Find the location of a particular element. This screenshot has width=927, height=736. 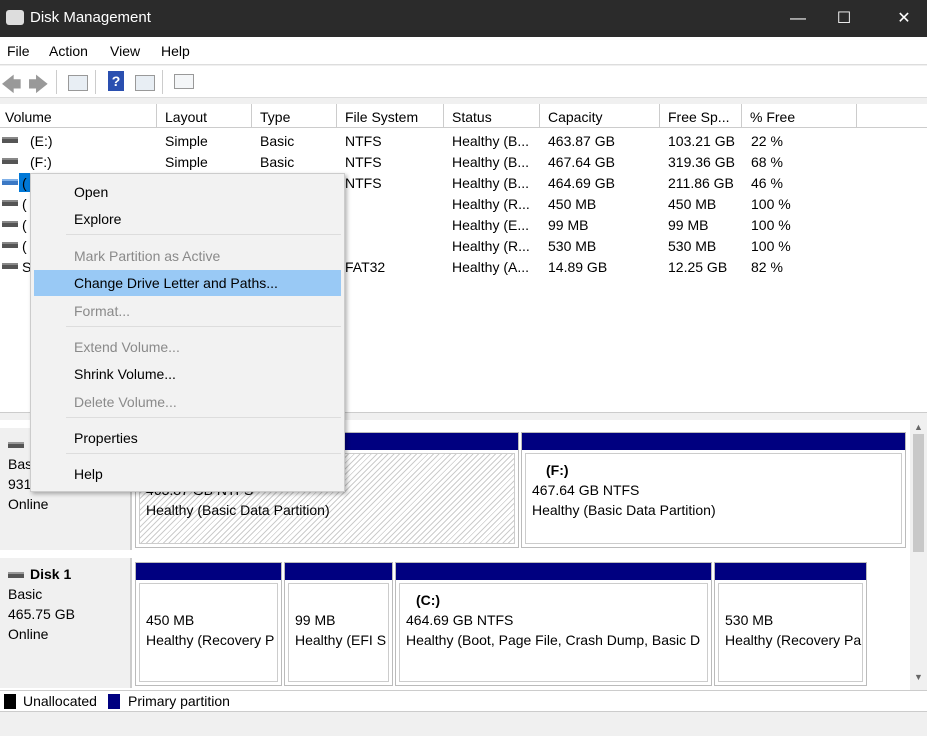

scroll-down-icon: ▼ is located at coordinates (918, 677).